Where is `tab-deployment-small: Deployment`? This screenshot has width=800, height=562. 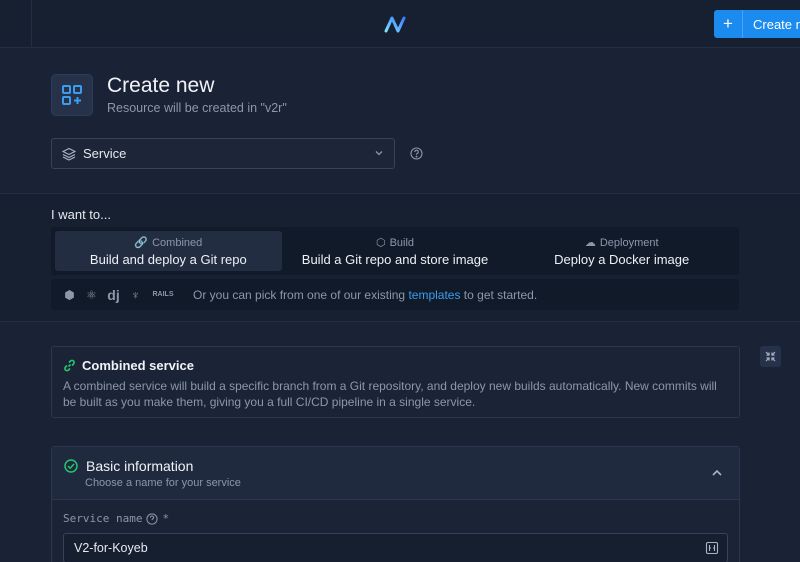 tab-deployment-small: Deployment is located at coordinates (629, 242).